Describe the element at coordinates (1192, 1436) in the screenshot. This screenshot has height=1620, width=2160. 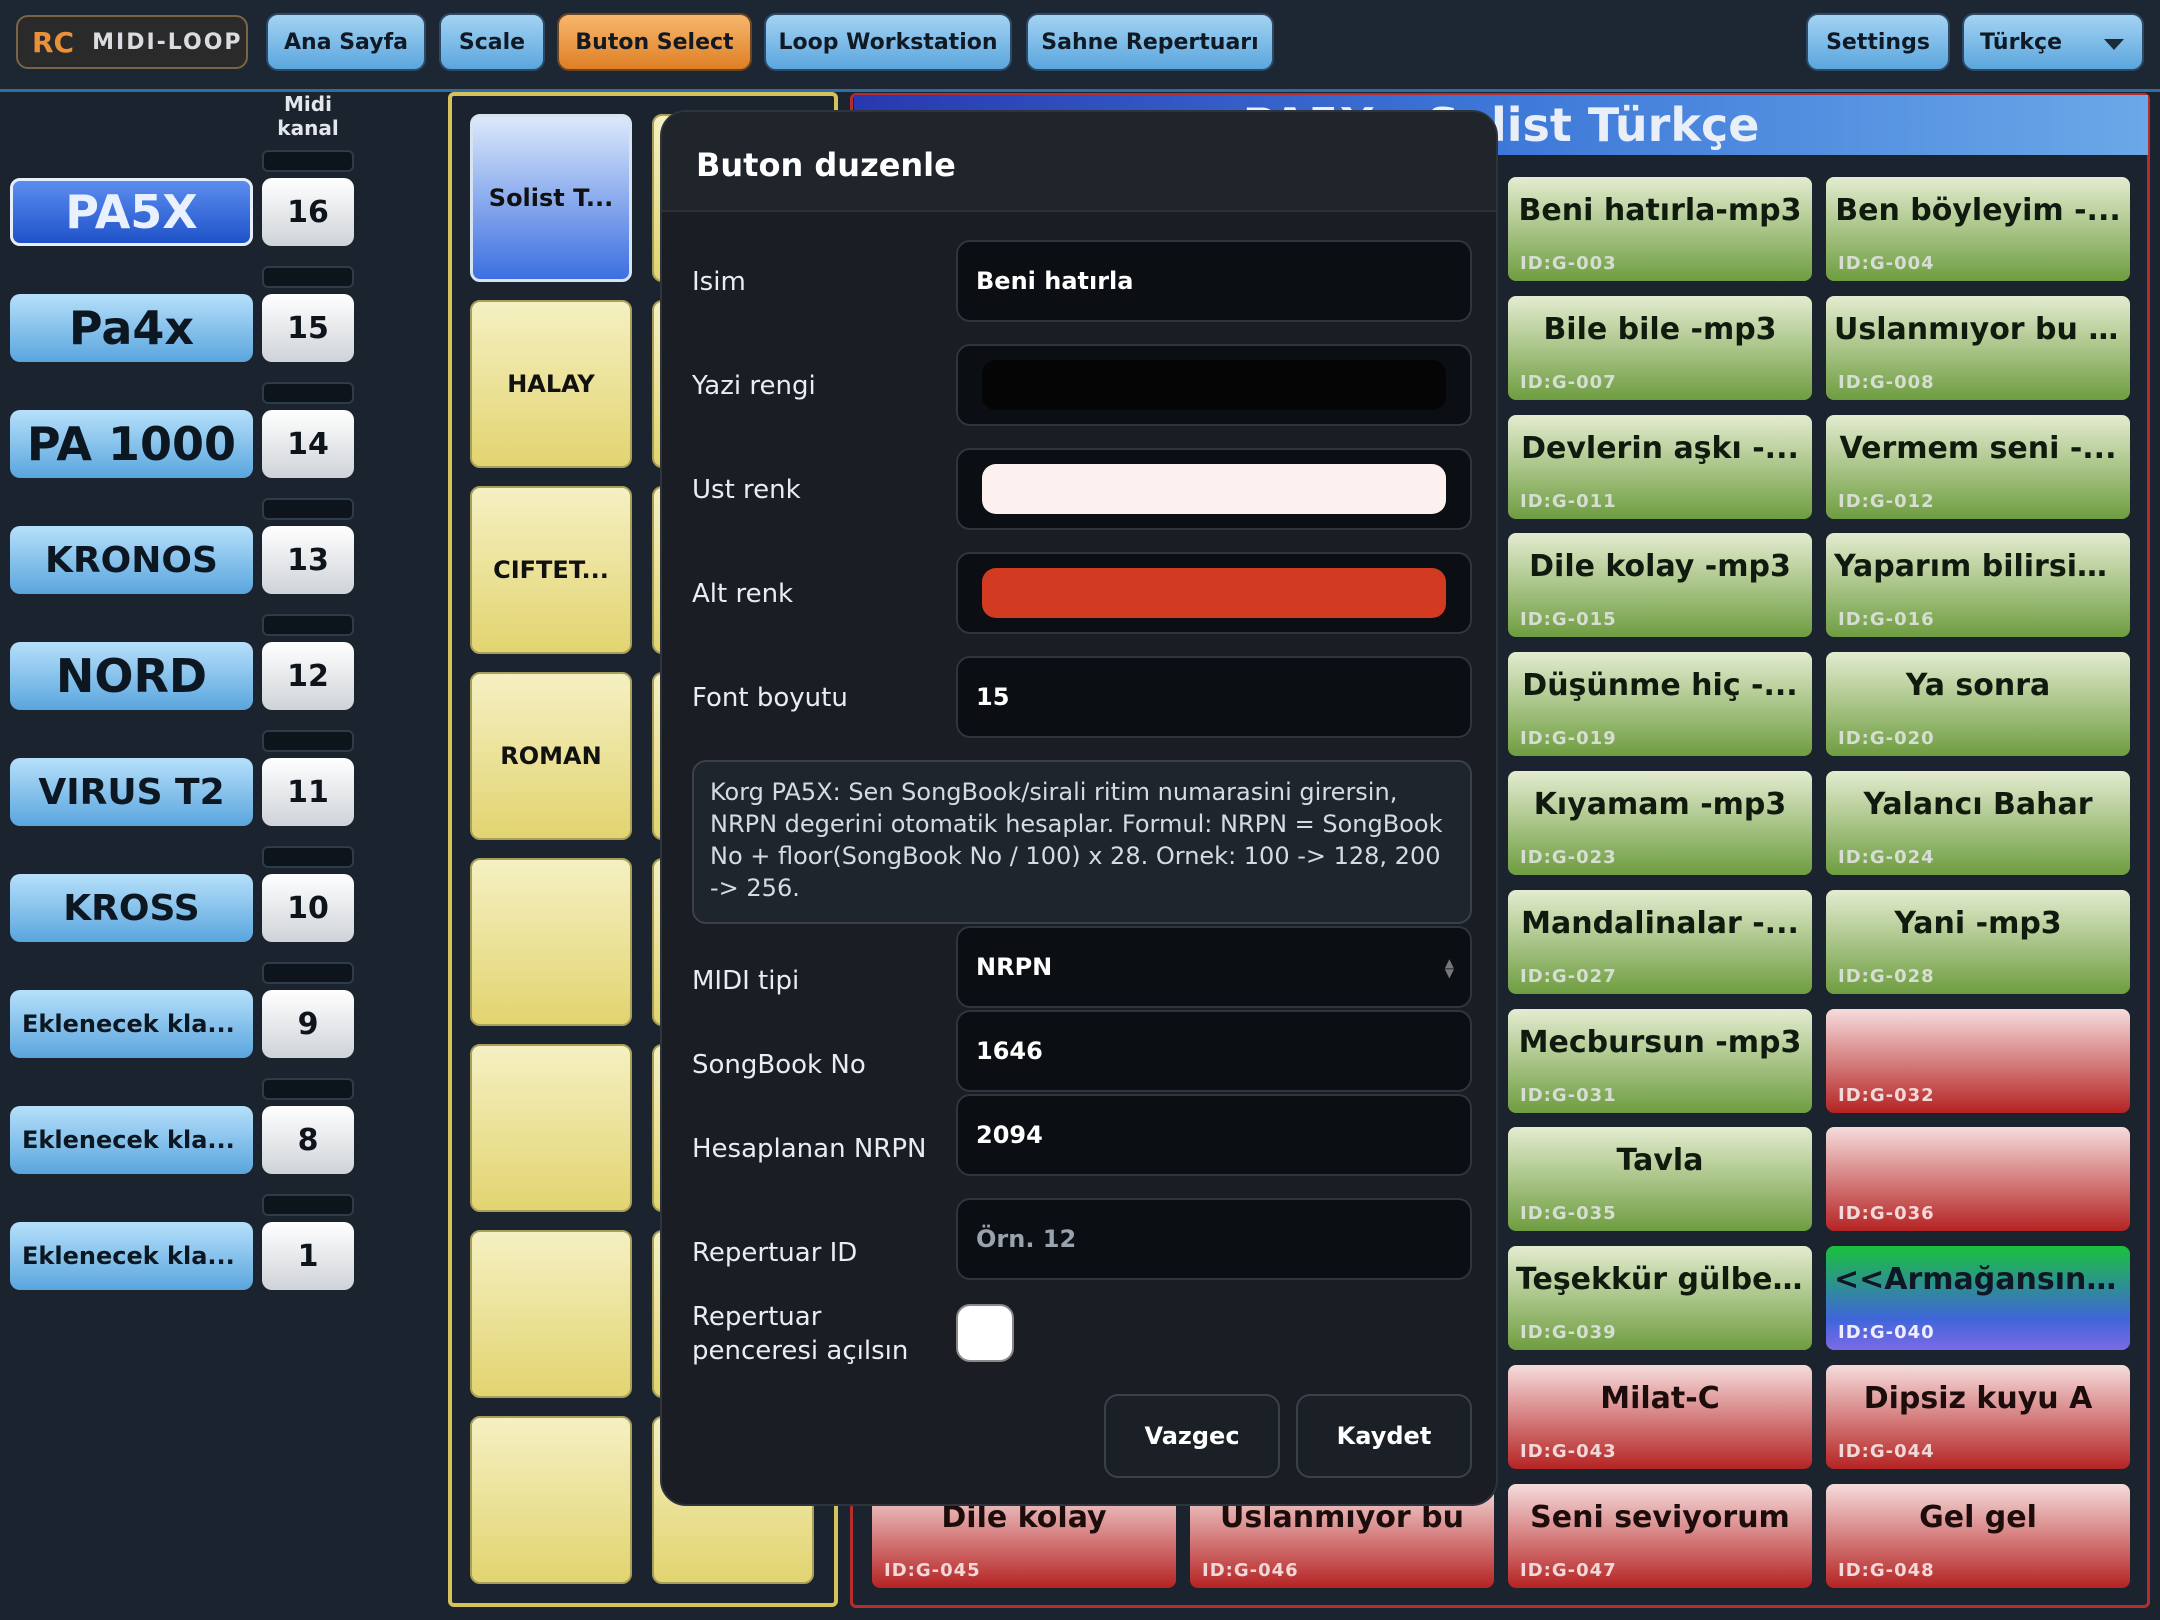
I see `cancel-button: Vazgec` at that location.